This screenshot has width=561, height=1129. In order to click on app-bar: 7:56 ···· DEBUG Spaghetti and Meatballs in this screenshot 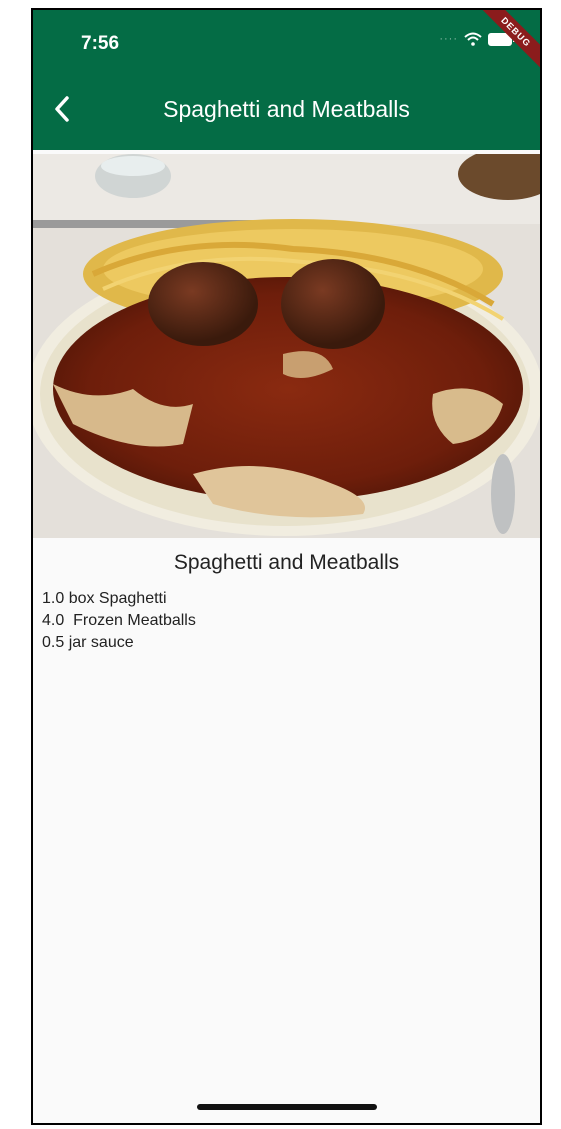, I will do `click(286, 80)`.